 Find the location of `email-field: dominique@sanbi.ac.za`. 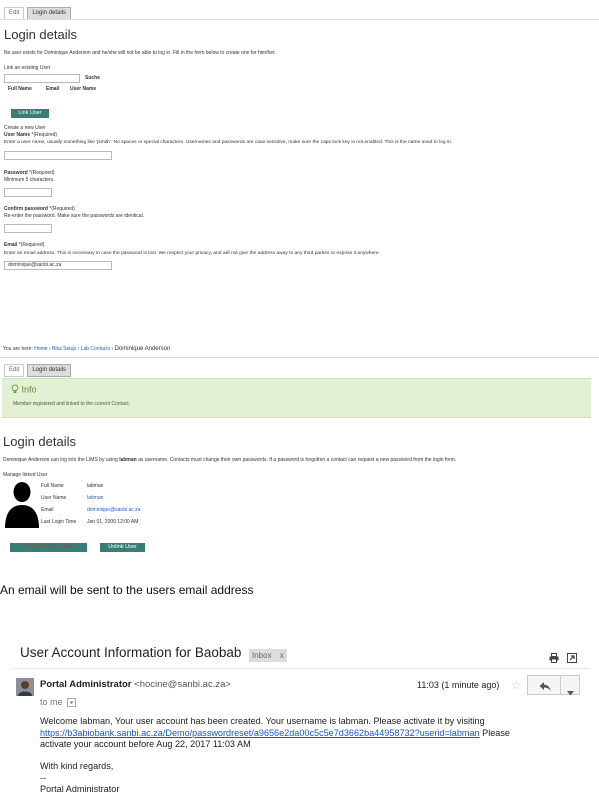

email-field: dominique@sanbi.ac.za is located at coordinates (58, 265).